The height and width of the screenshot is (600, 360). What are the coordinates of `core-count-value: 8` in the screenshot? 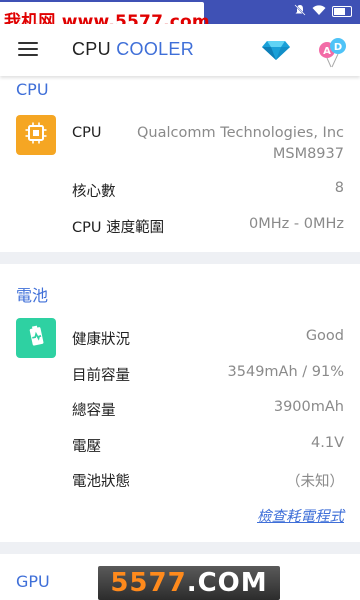 It's located at (339, 188).